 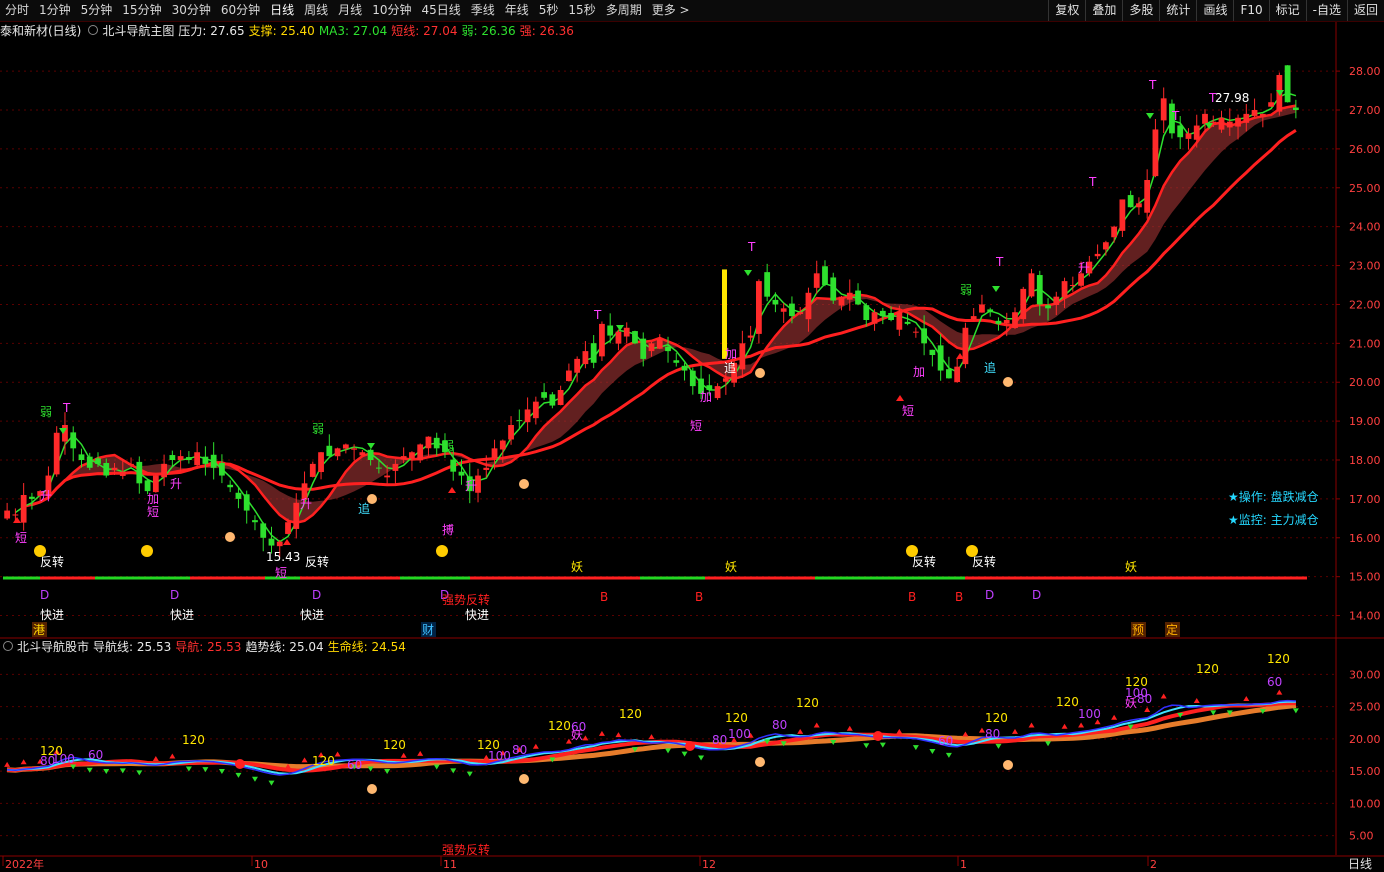 I want to click on time-axis-label: 10, so click(x=261, y=864).